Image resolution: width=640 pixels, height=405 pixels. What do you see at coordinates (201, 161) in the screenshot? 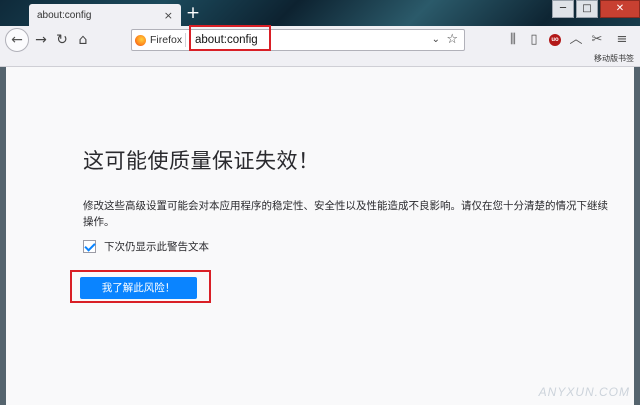
I see `warning-title: 这可能使质量保证失效！` at bounding box center [201, 161].